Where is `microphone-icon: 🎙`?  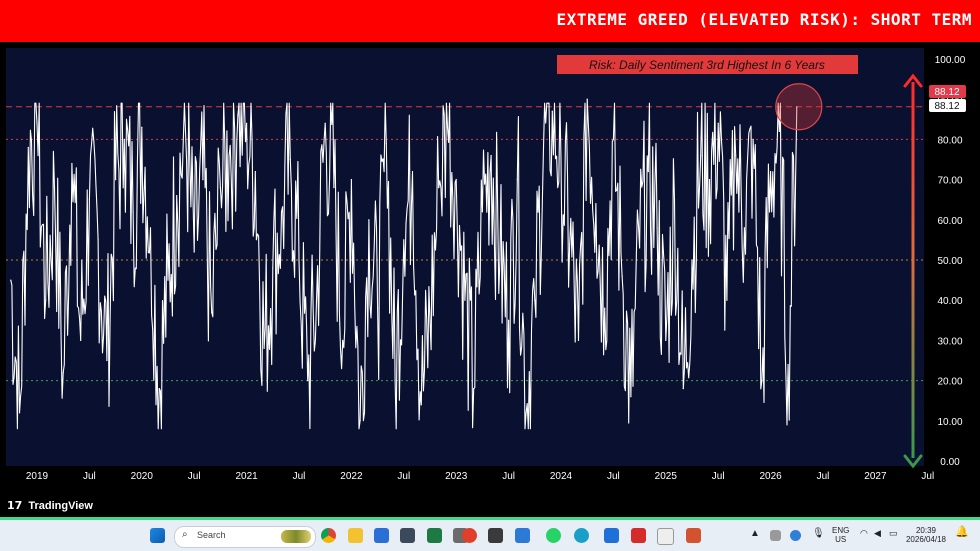 microphone-icon: 🎙 is located at coordinates (818, 534).